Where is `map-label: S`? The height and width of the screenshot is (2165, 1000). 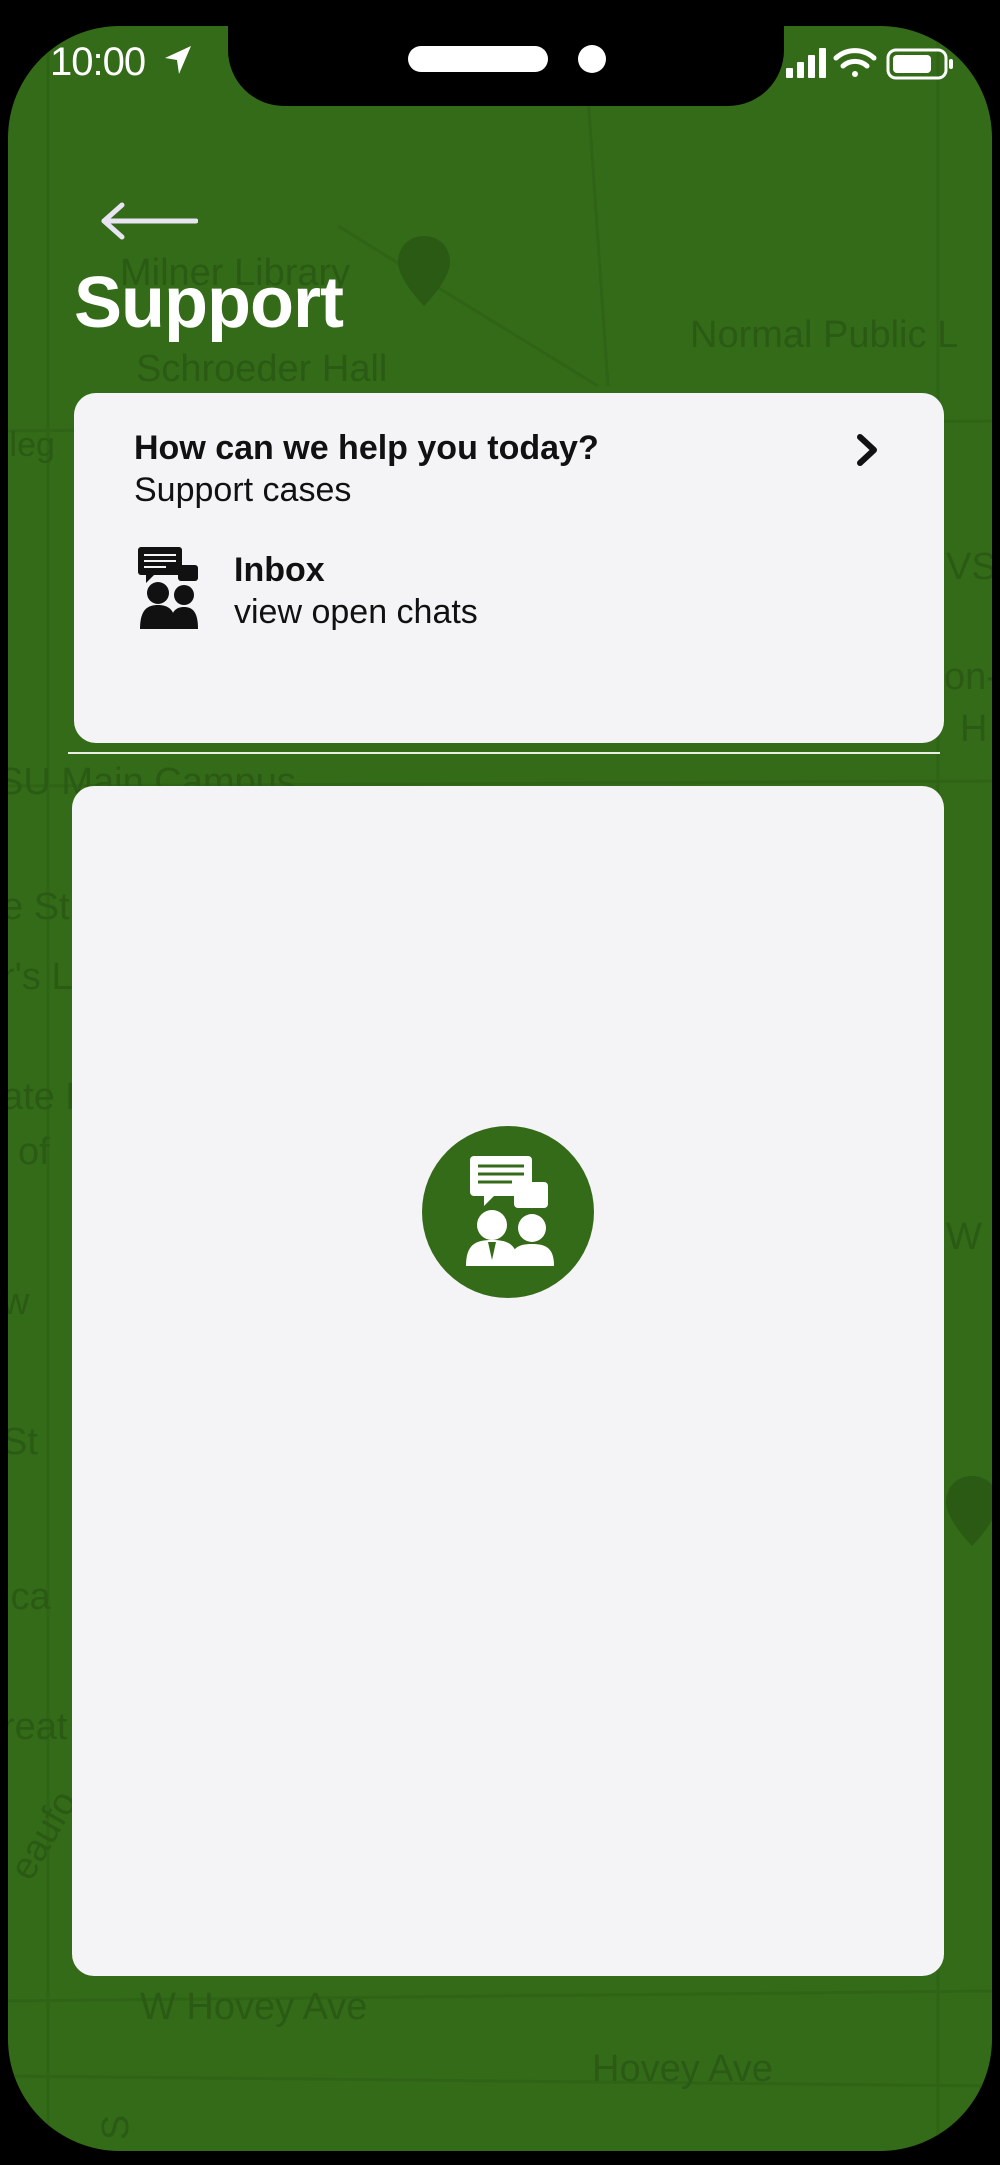
map-label: S is located at coordinates (116, 2127).